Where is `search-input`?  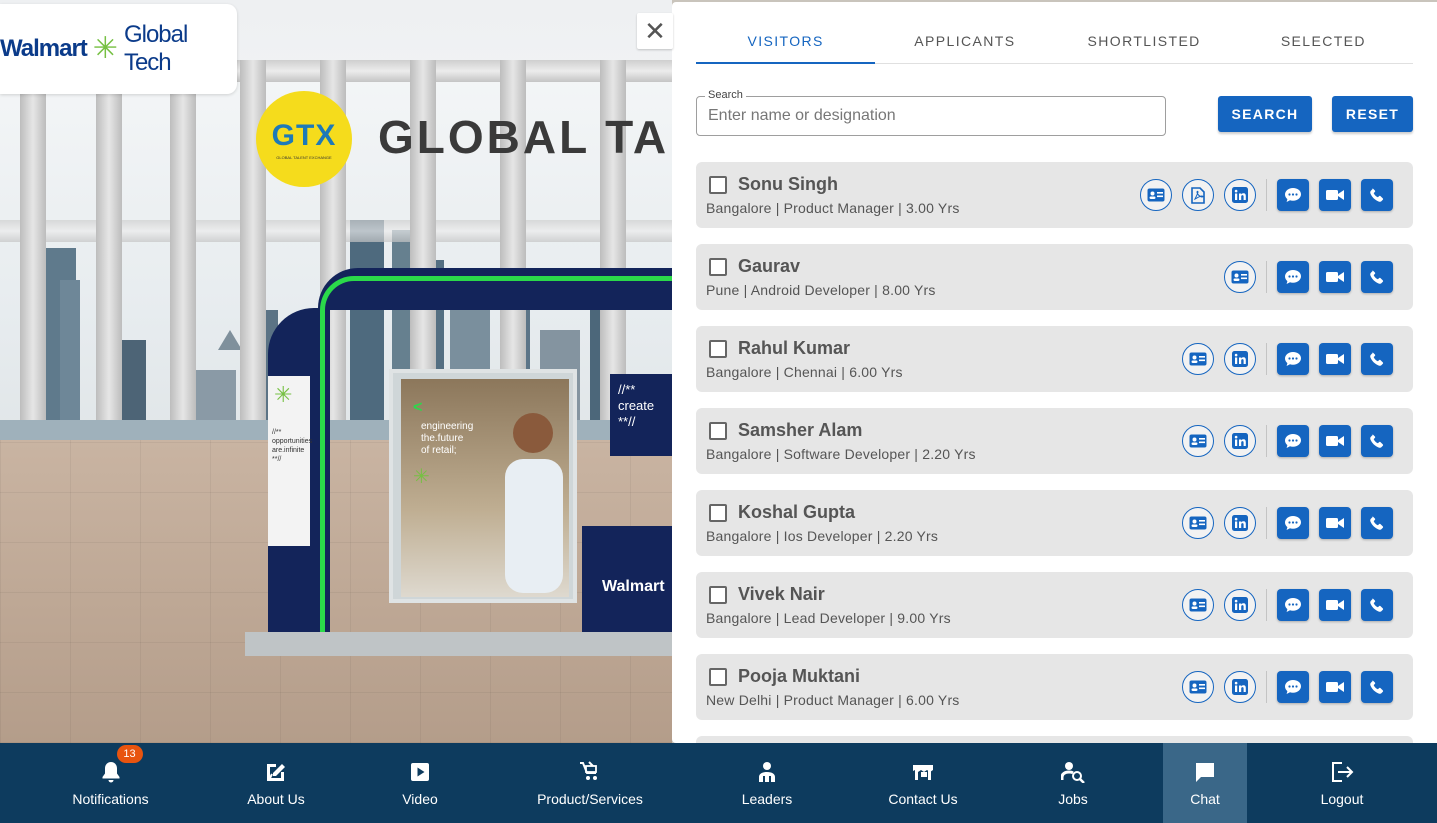 search-input is located at coordinates (933, 116).